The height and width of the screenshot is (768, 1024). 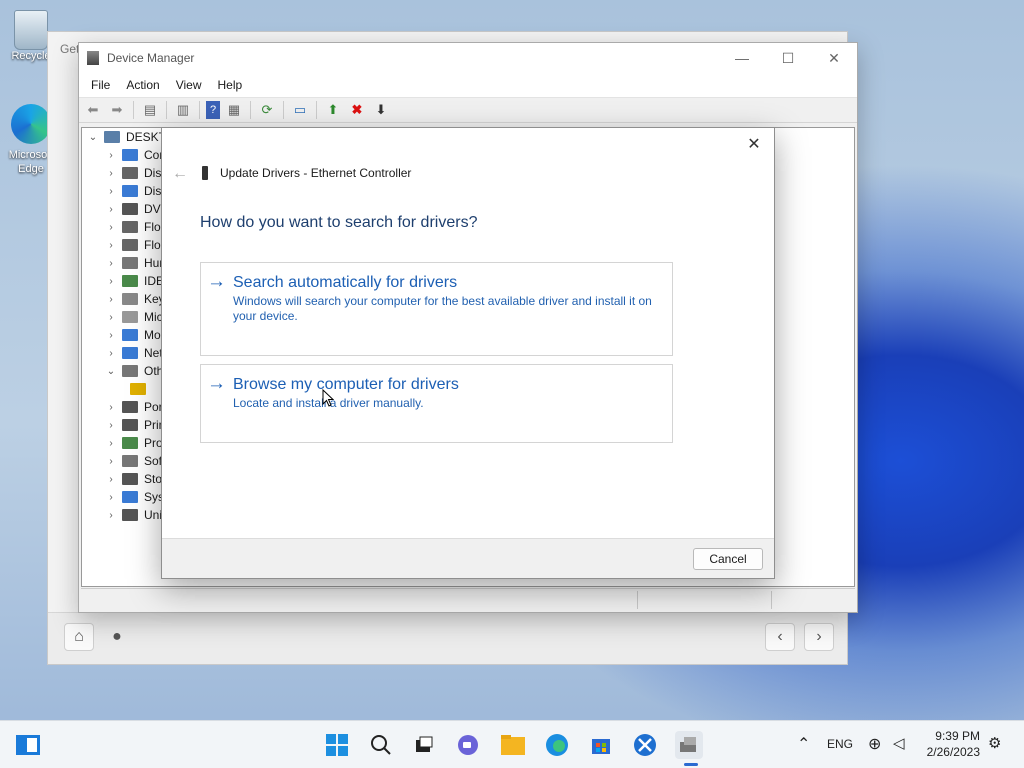 What do you see at coordinates (150, 110) in the screenshot?
I see `properties-icon: ▤` at bounding box center [150, 110].